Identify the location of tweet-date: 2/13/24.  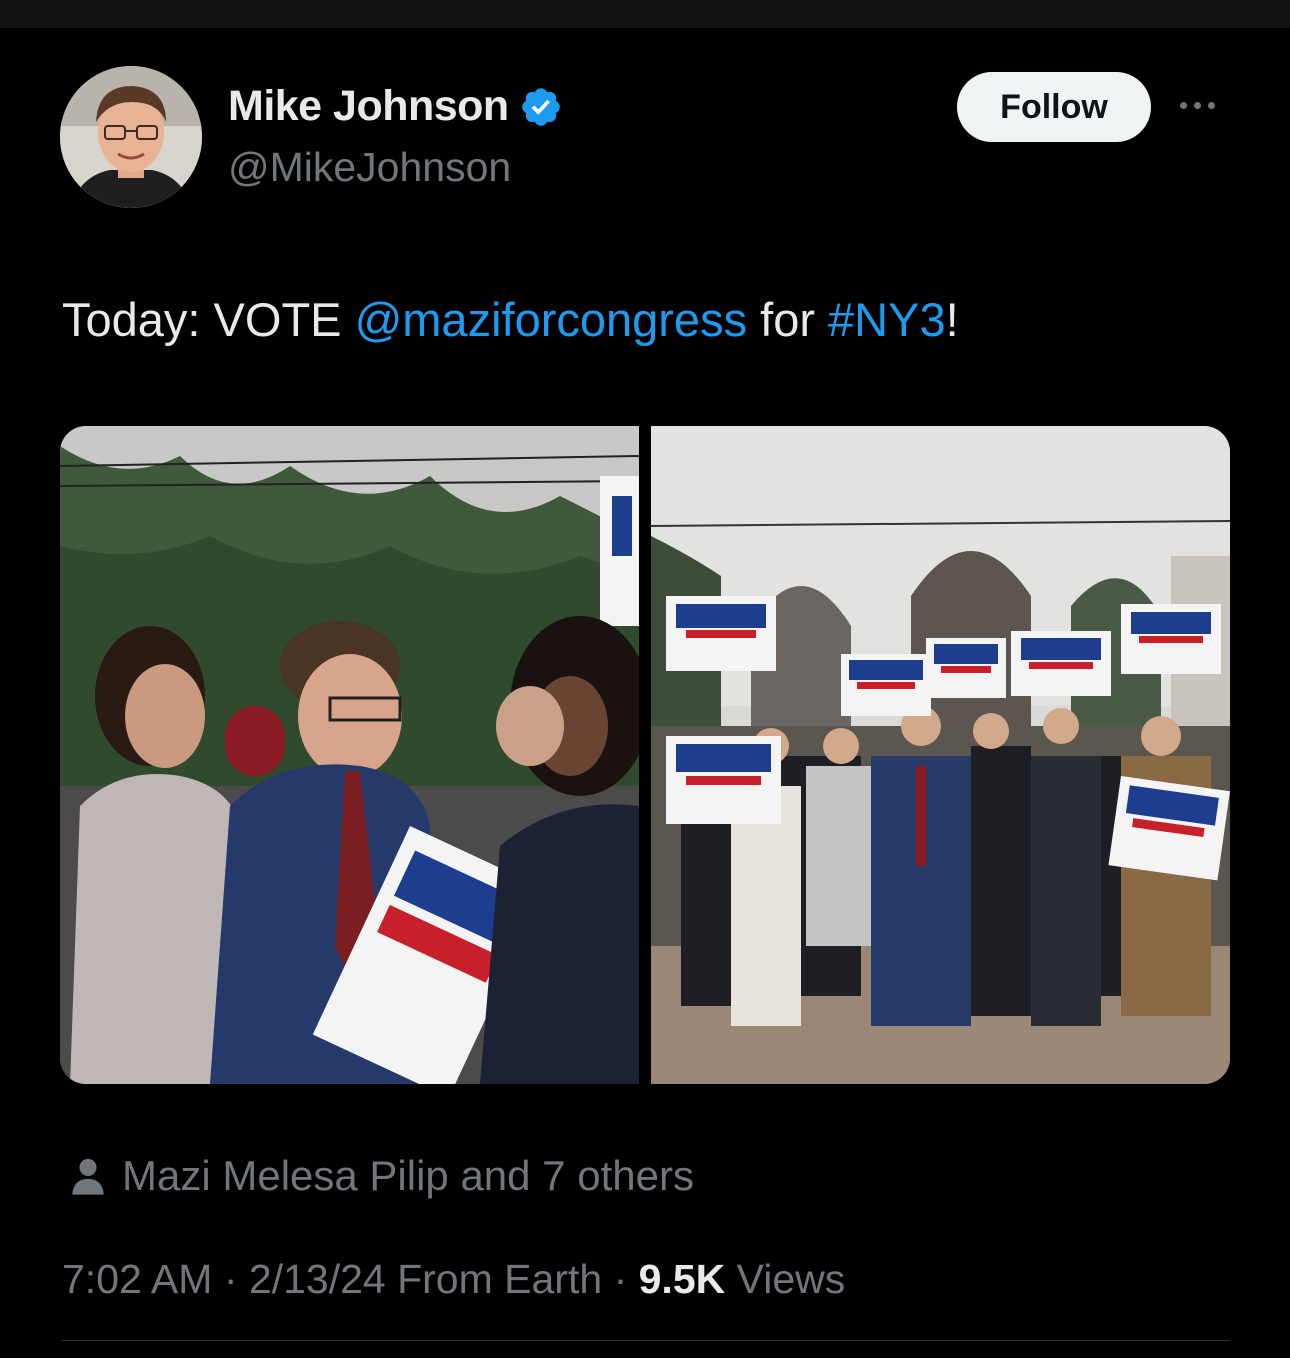
(317, 1279).